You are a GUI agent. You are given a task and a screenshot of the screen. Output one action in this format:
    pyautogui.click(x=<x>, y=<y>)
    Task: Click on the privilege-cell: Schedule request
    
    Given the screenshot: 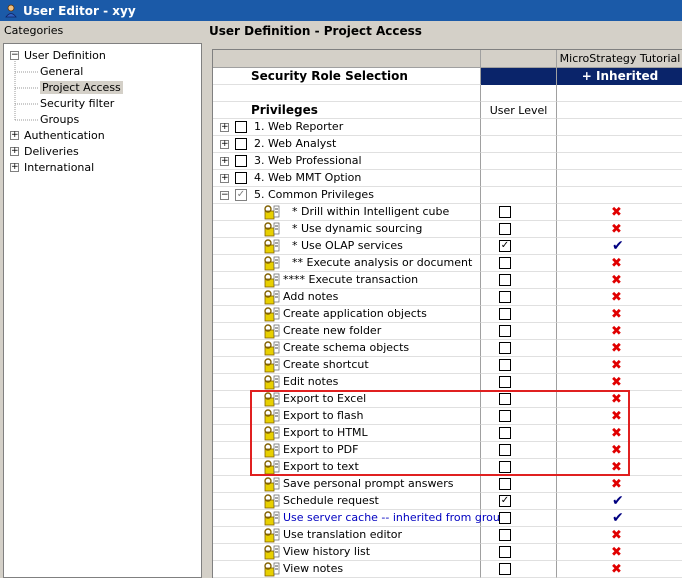 What is the action you would take?
    pyautogui.click(x=347, y=501)
    